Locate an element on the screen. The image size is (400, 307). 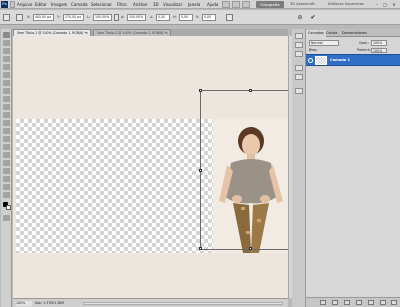
menu-filtro: Filtro is located at coordinates (122, 4).